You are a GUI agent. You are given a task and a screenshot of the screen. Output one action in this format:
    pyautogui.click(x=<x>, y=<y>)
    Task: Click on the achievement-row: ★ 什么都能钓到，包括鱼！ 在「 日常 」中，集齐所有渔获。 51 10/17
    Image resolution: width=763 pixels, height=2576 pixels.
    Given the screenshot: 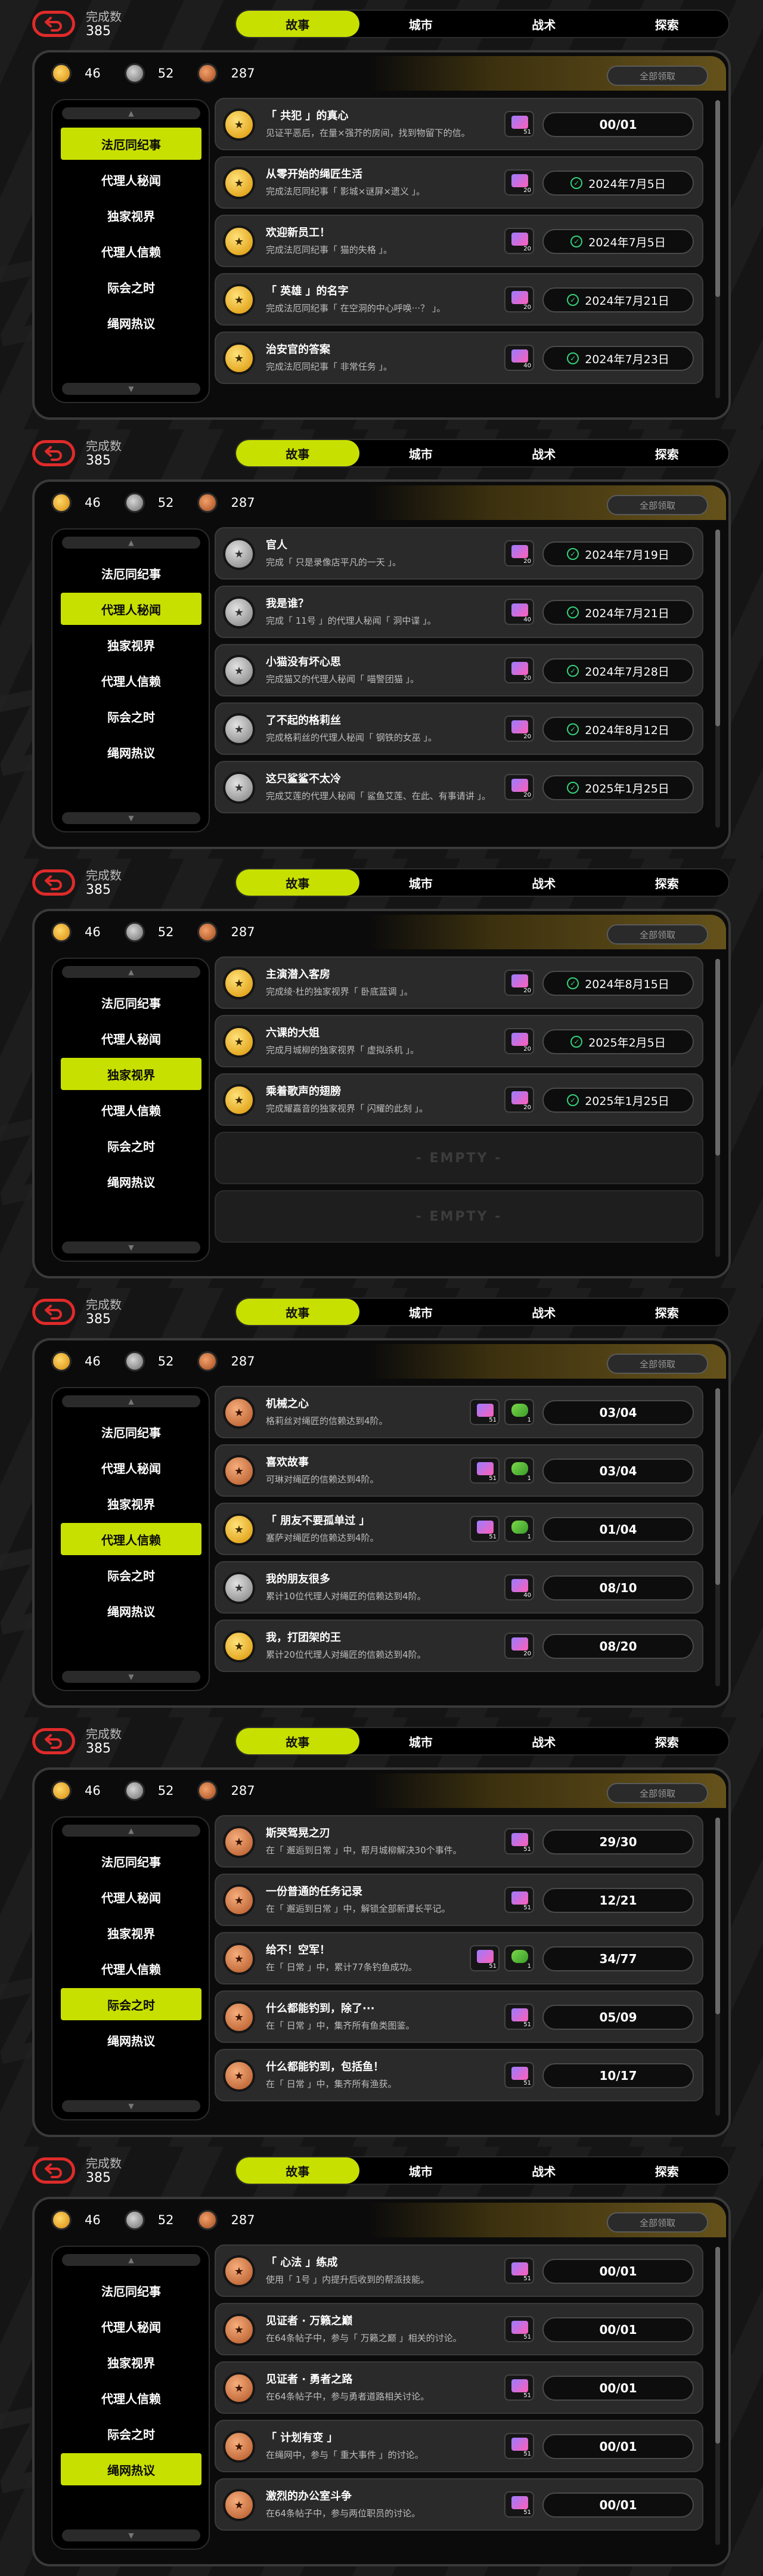 What is the action you would take?
    pyautogui.click(x=459, y=2075)
    